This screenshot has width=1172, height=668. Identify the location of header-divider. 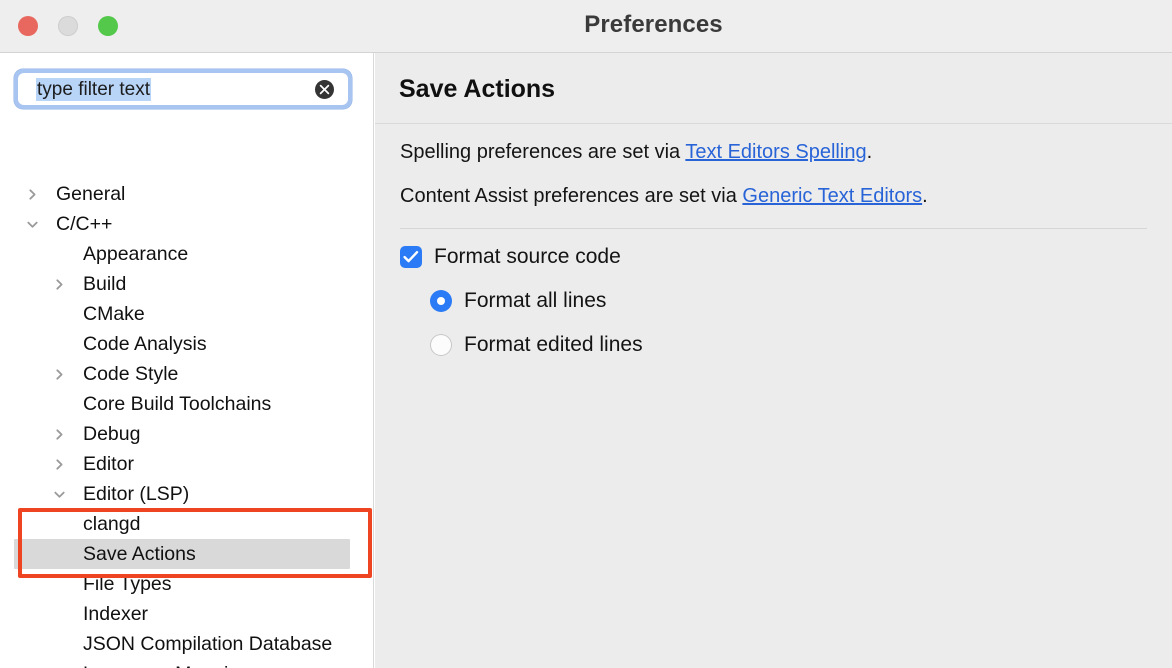
(773, 123).